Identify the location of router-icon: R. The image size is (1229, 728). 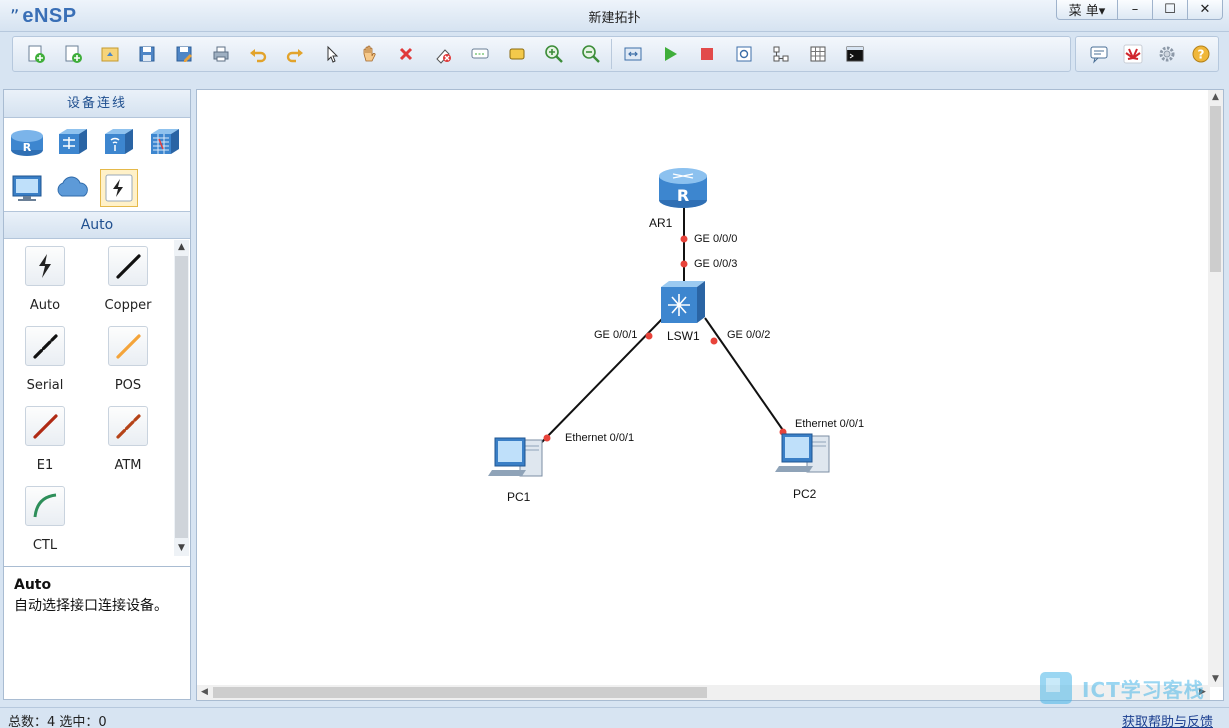
(27, 143).